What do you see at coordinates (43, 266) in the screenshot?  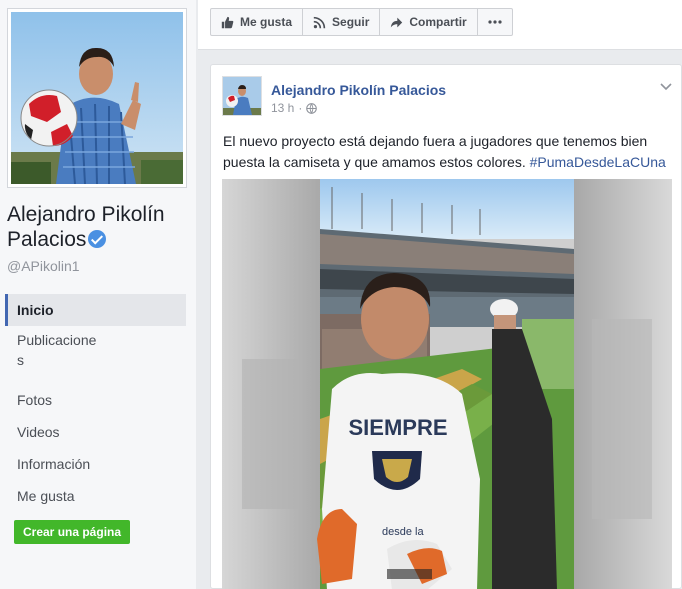 I see `page-handle: @APikolin1` at bounding box center [43, 266].